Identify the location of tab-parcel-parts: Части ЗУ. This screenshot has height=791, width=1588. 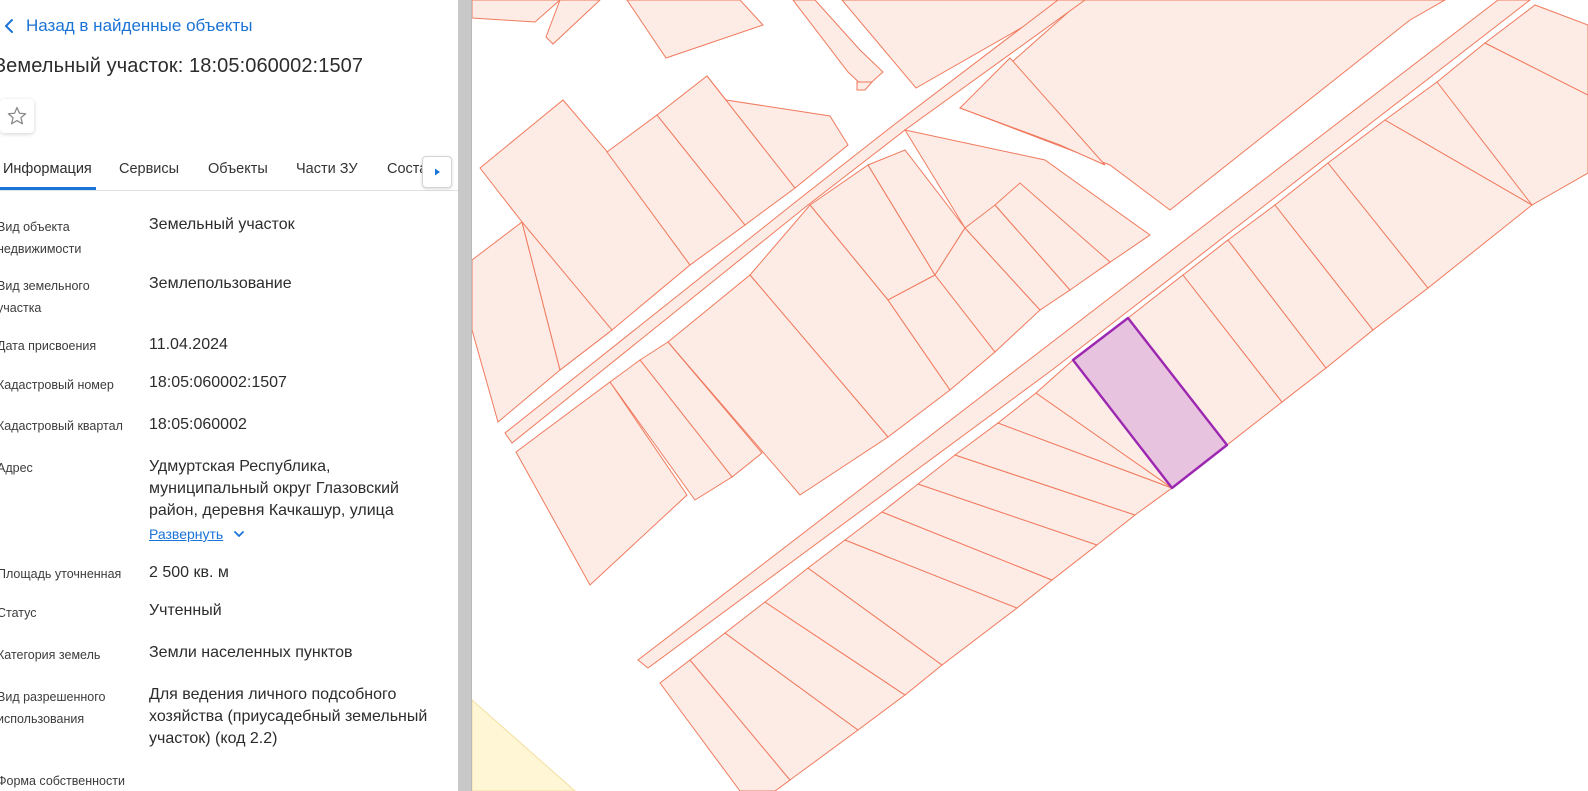
(327, 169).